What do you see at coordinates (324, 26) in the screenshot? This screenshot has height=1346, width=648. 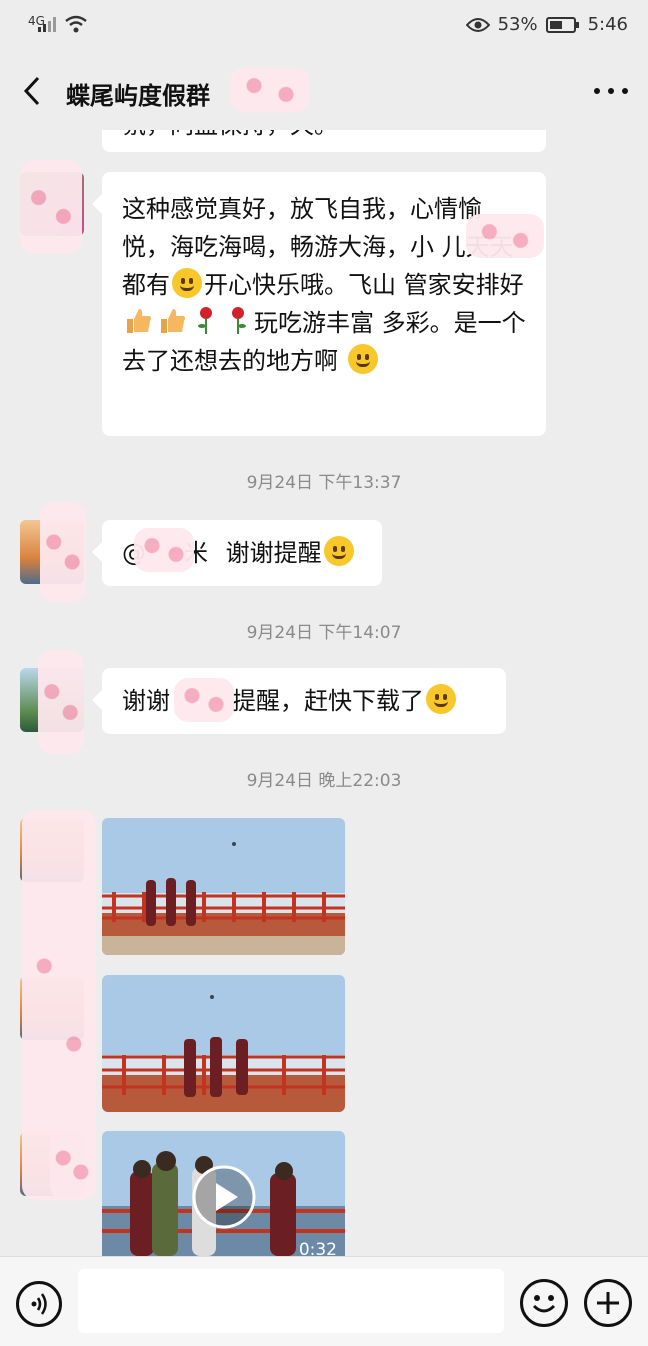 I see `status-bar: 4G 53% 5:46` at bounding box center [324, 26].